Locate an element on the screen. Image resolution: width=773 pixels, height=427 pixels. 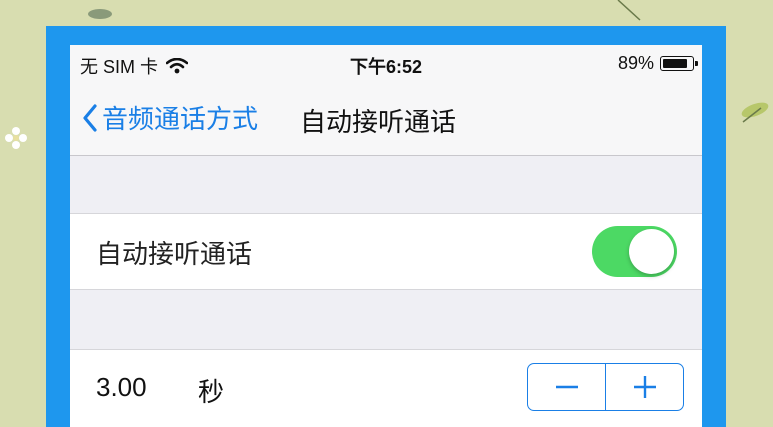
branch-icon is located at coordinates (629, 10).